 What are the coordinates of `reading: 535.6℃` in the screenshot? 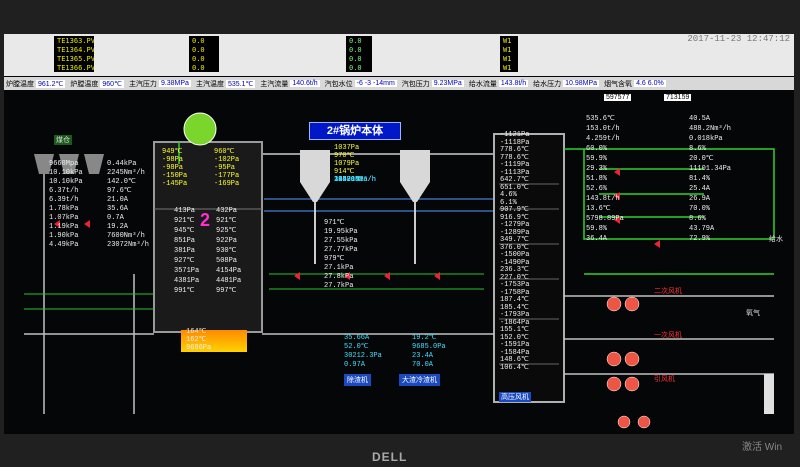 It's located at (600, 119).